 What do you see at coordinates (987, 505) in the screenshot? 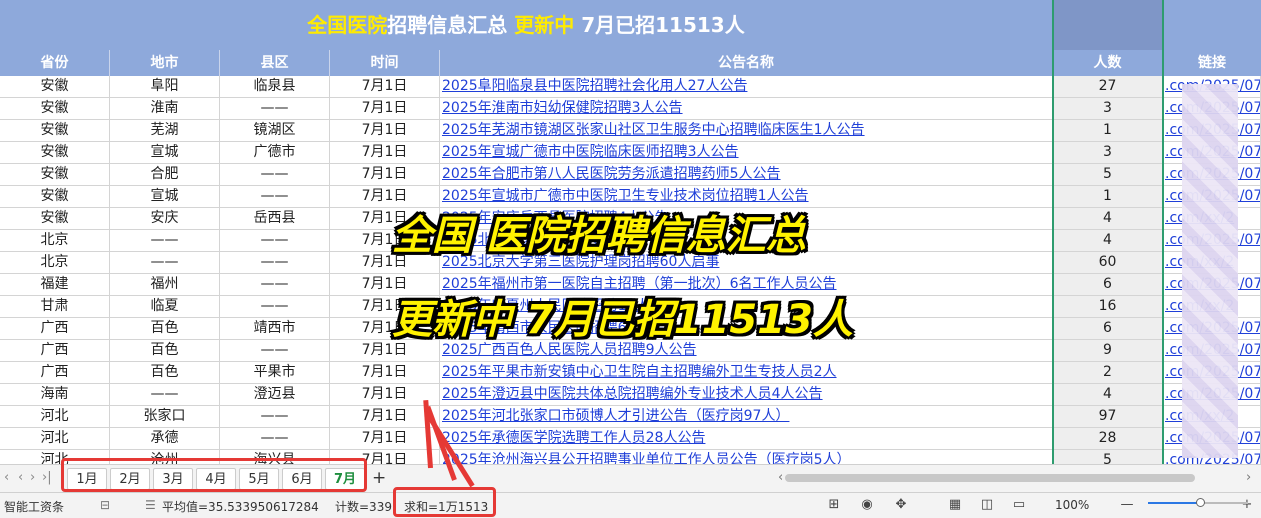
I see `page-layout-icon: ◫` at bounding box center [987, 505].